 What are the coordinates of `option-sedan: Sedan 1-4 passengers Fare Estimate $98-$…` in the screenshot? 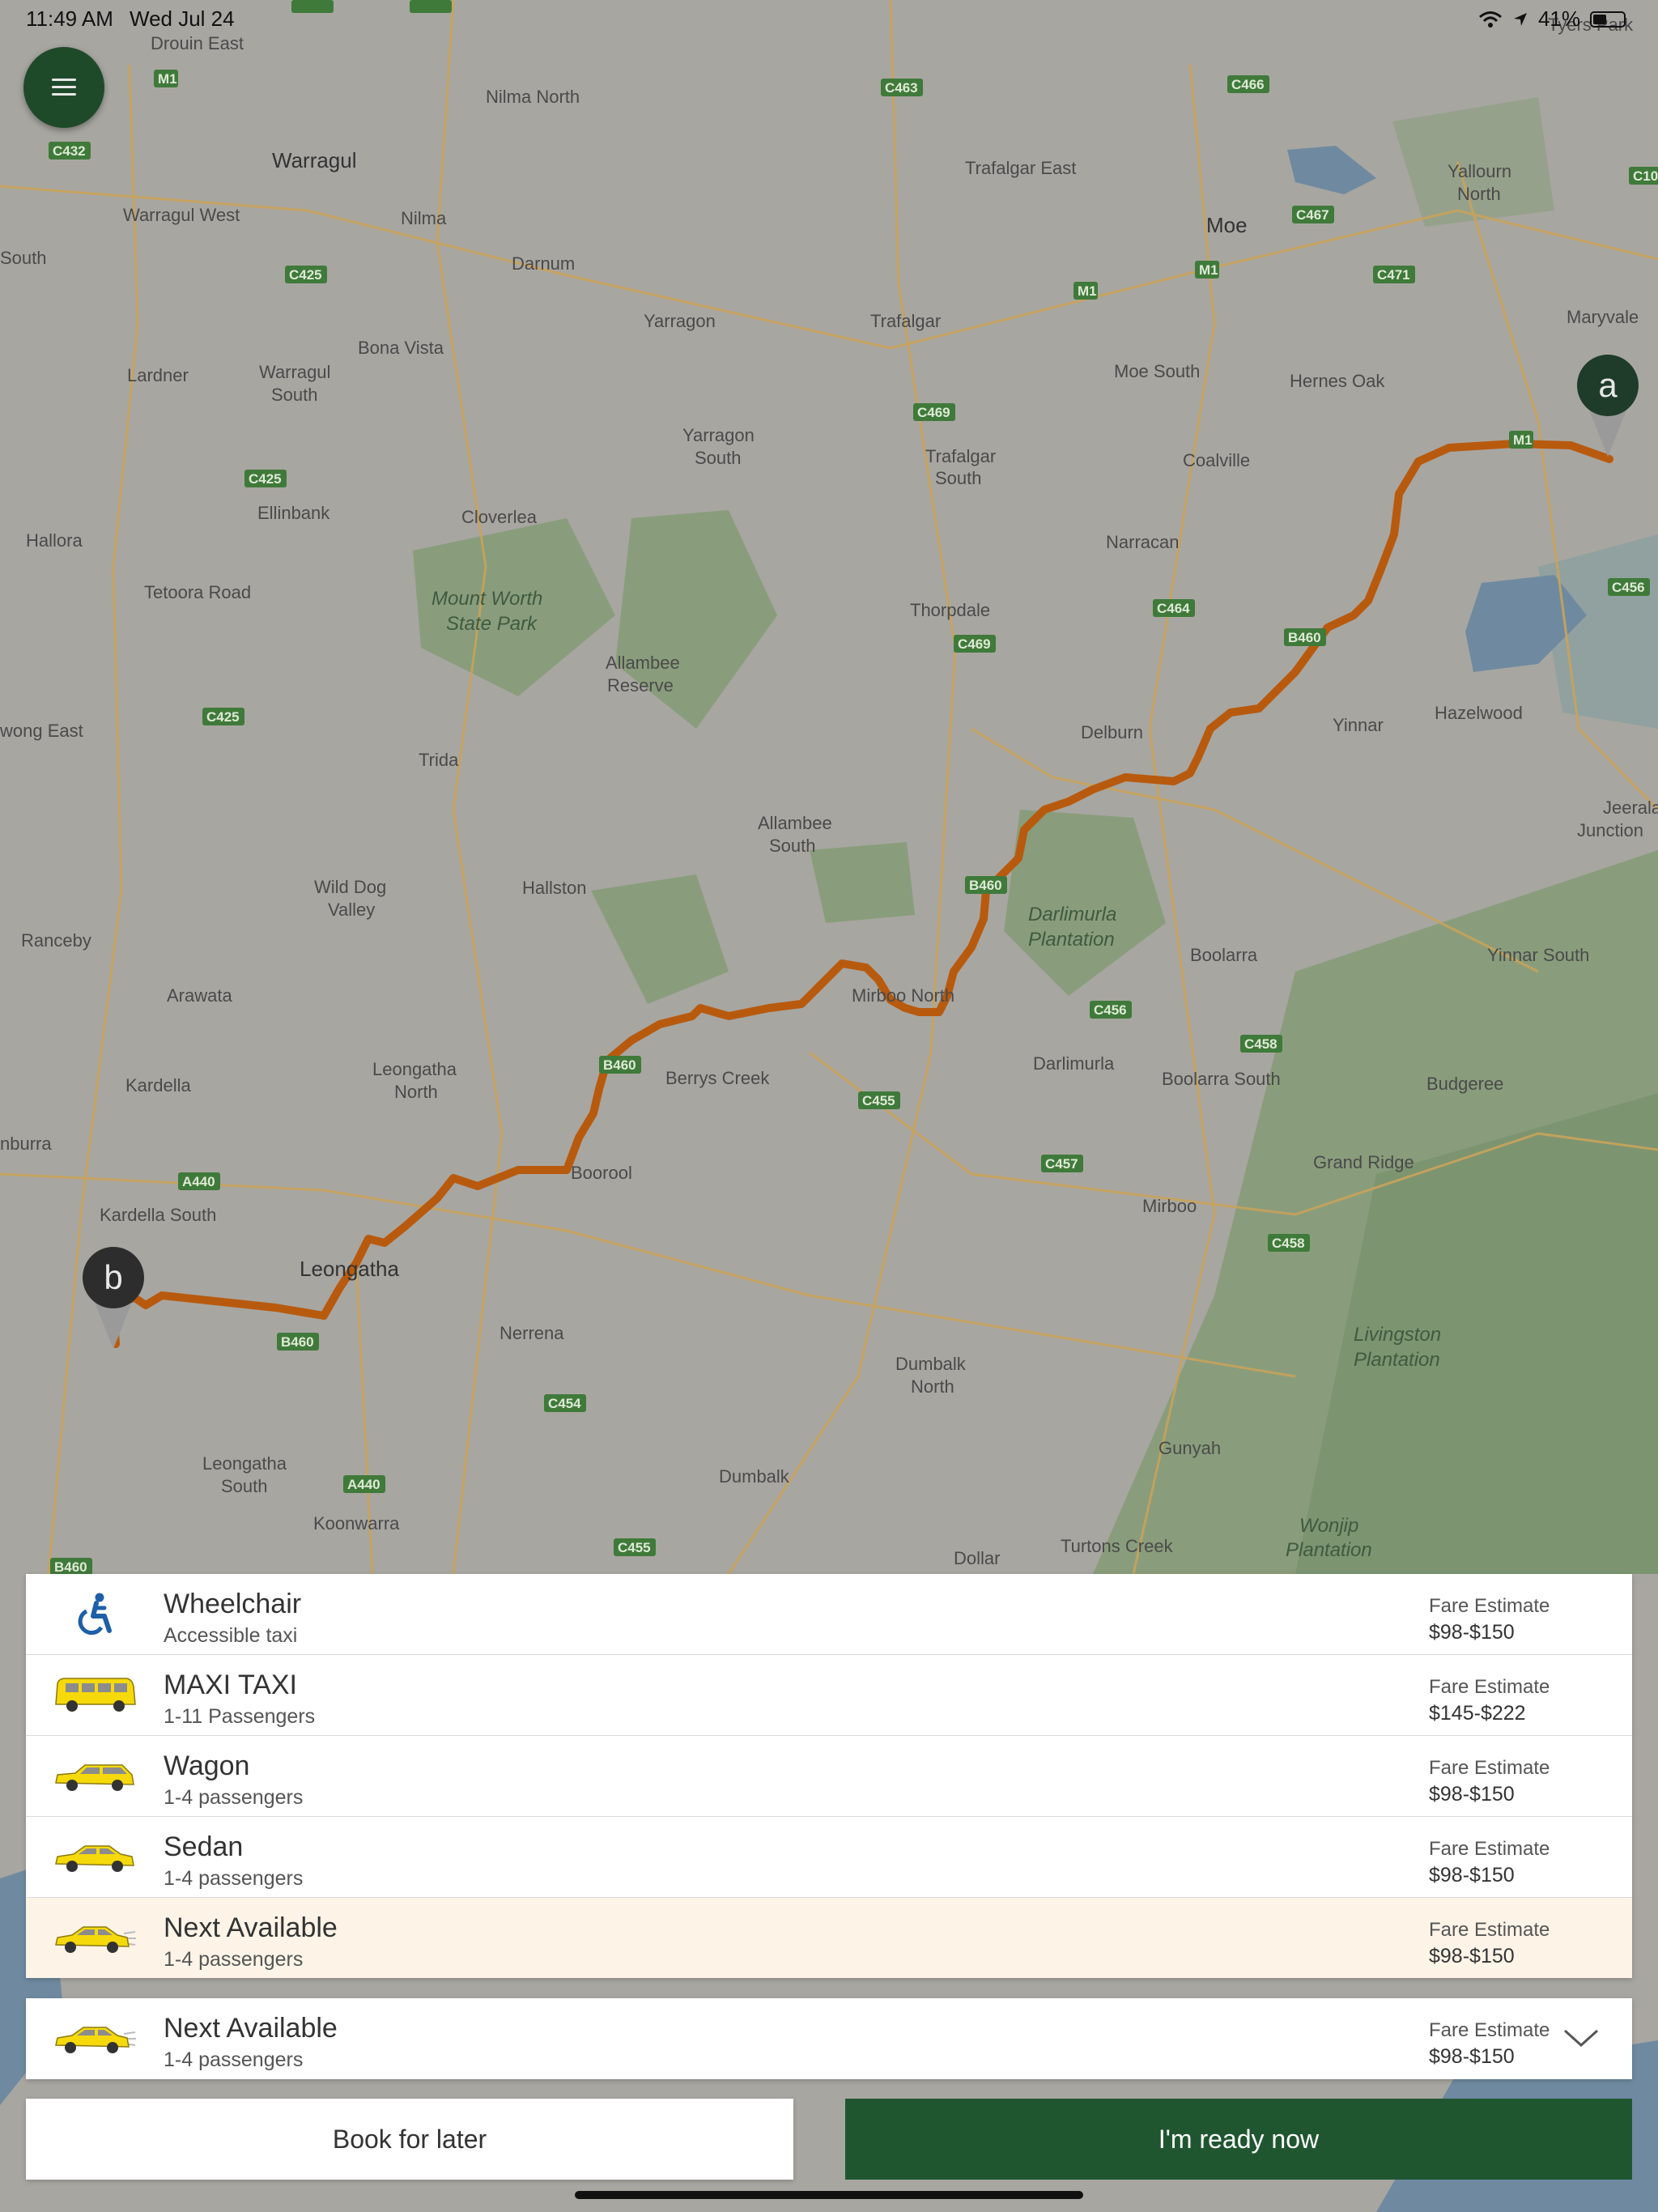 It's located at (829, 1858).